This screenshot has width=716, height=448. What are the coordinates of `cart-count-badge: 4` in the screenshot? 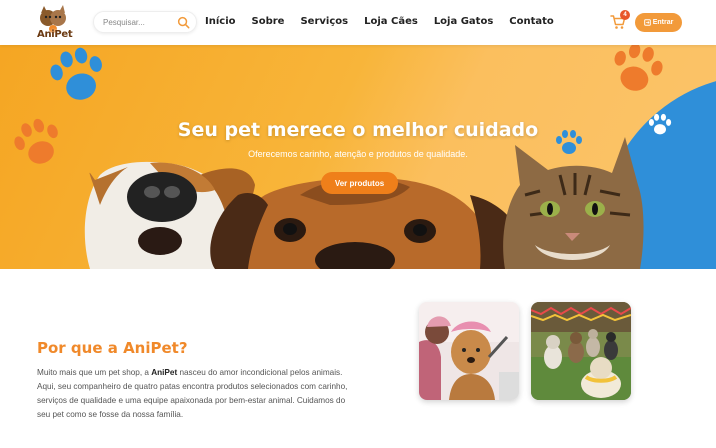 It's located at (625, 15).